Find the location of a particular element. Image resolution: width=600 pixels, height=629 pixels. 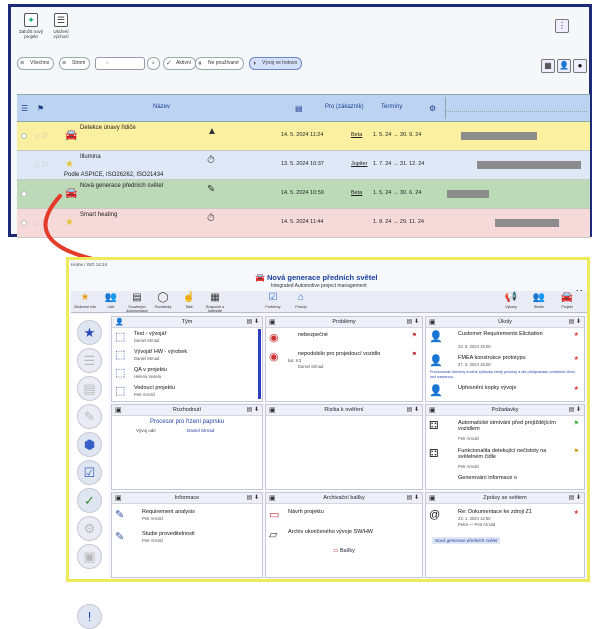

toolbar-problems: ☑ Problémy is located at coordinates (273, 300).